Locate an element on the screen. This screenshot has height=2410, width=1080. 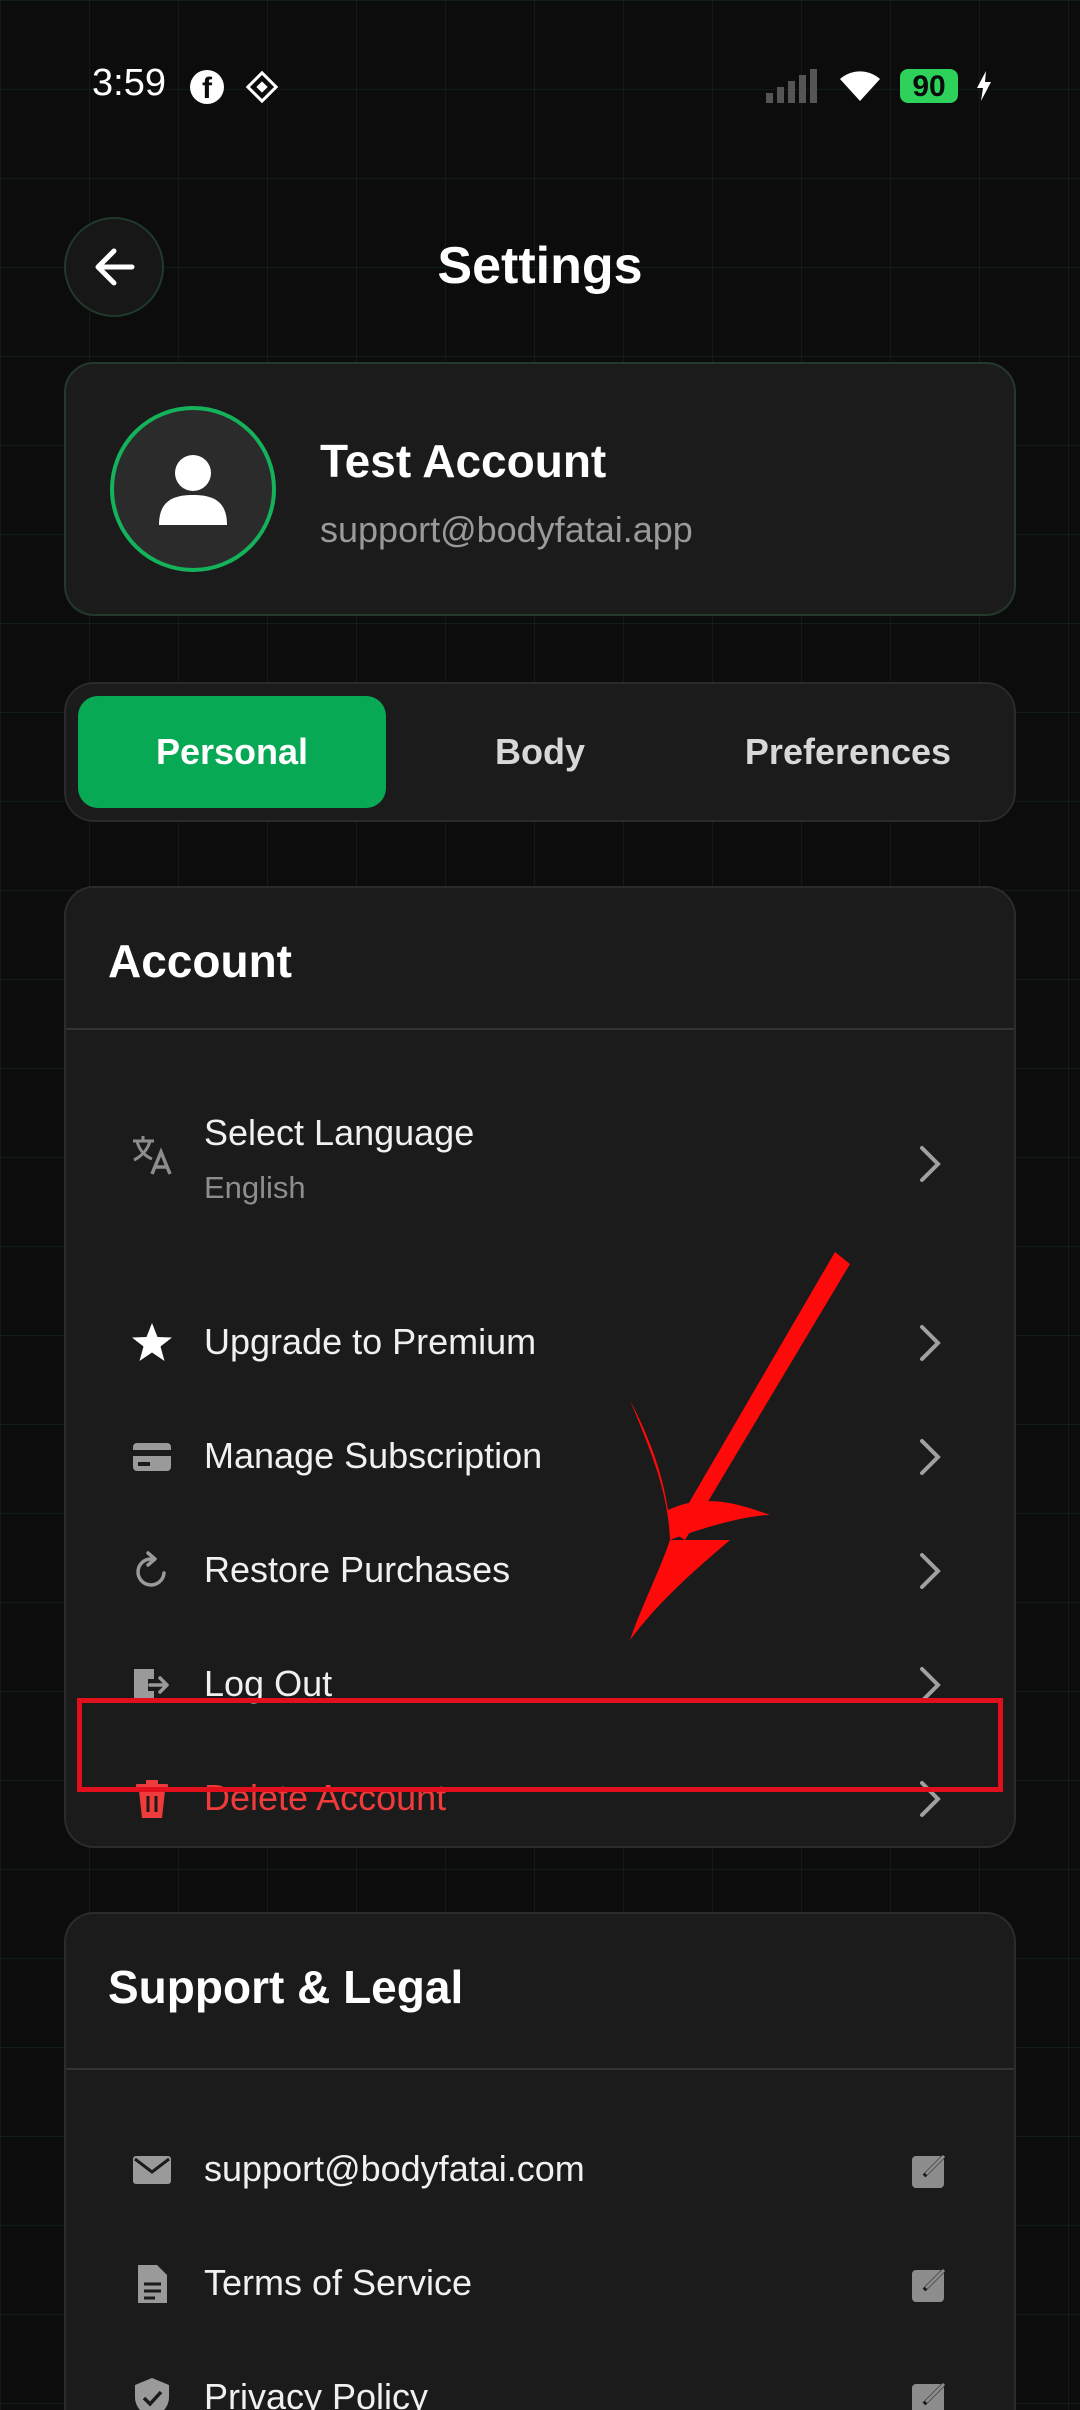
privacy-policy-label: Privacy Policy is located at coordinates (316, 2393).